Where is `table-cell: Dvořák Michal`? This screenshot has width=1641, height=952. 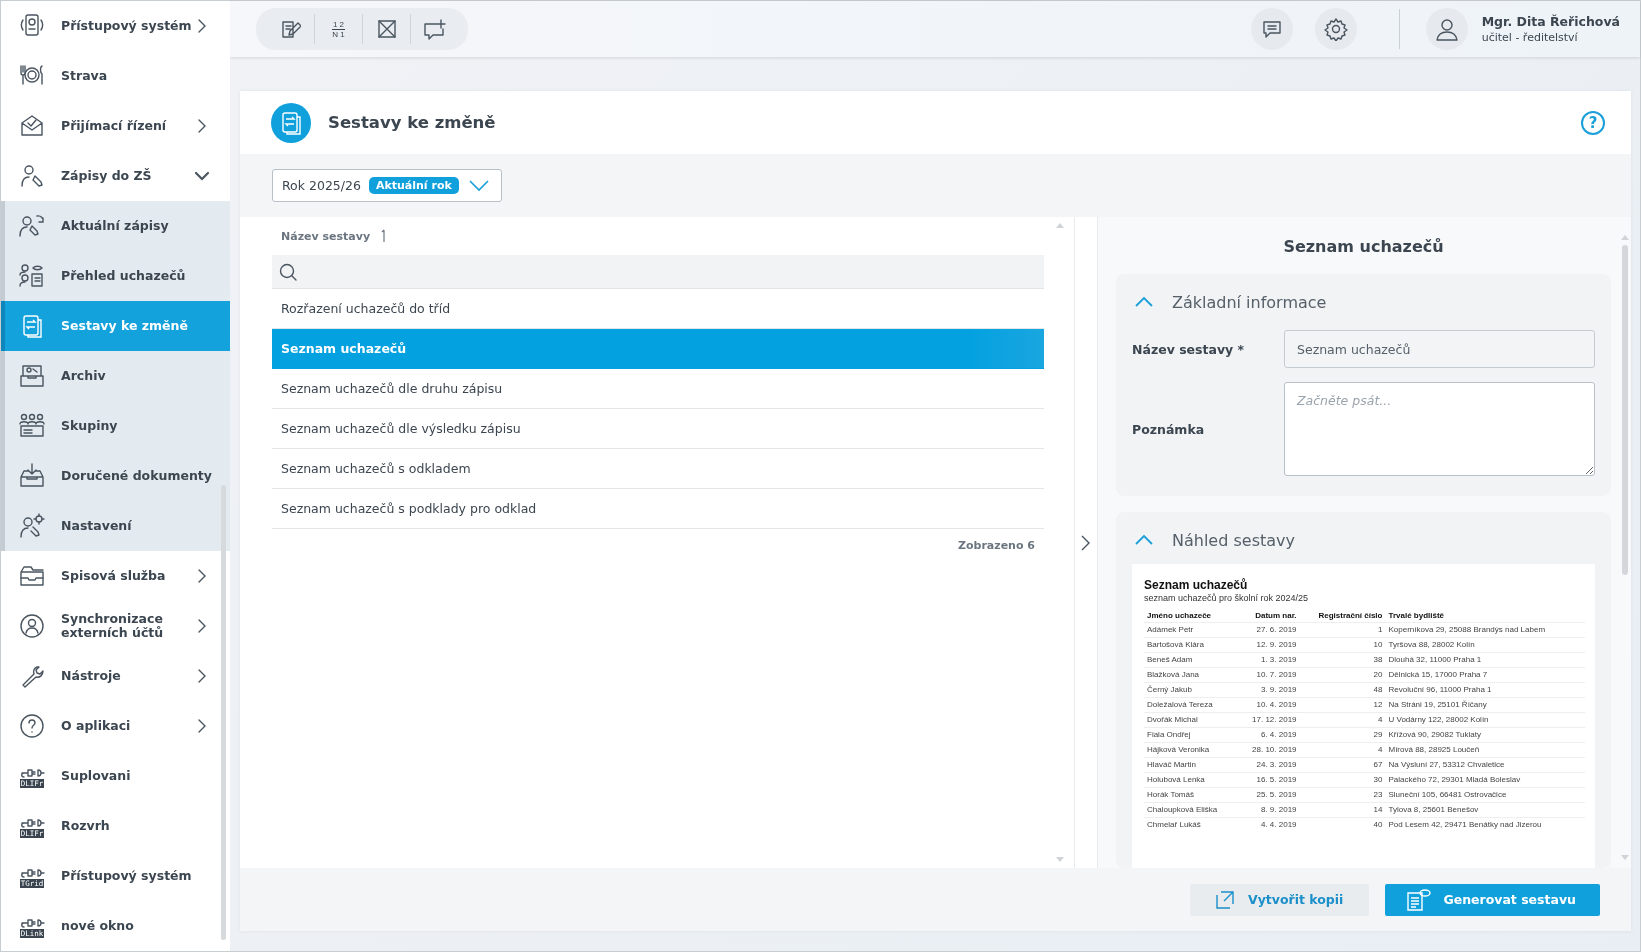
table-cell: Dvořák Michal is located at coordinates (1191, 720).